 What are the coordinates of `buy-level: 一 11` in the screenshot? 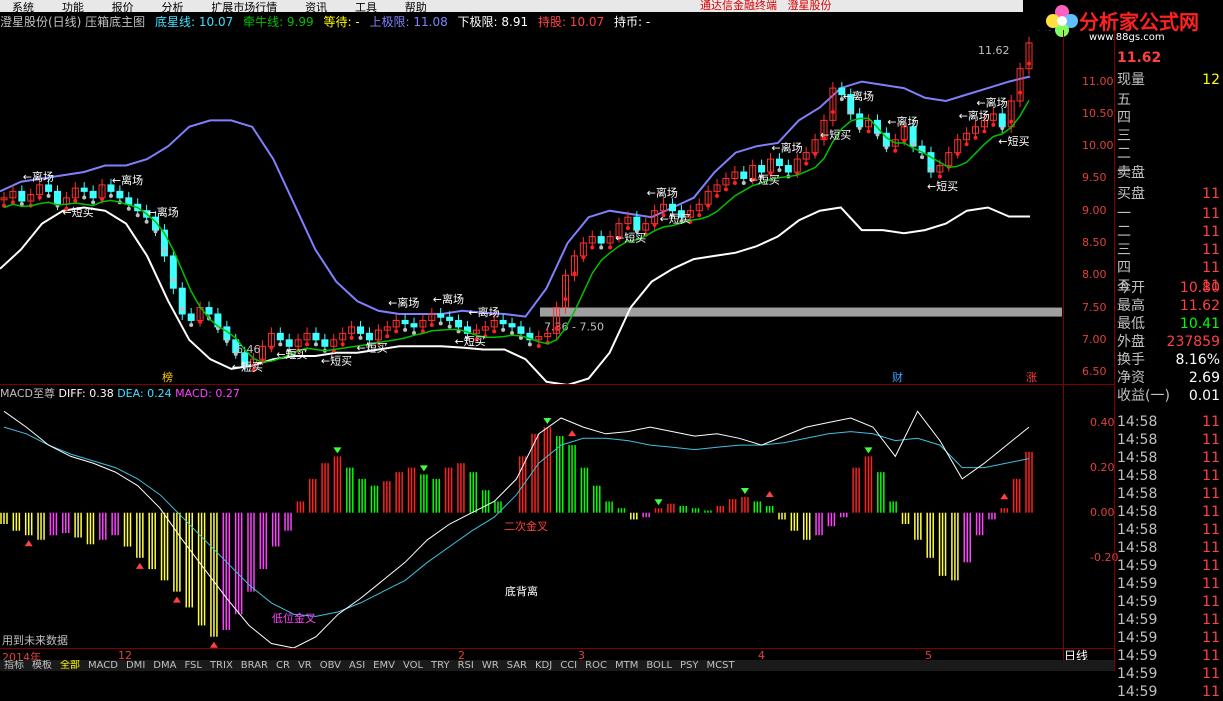 It's located at (1169, 214).